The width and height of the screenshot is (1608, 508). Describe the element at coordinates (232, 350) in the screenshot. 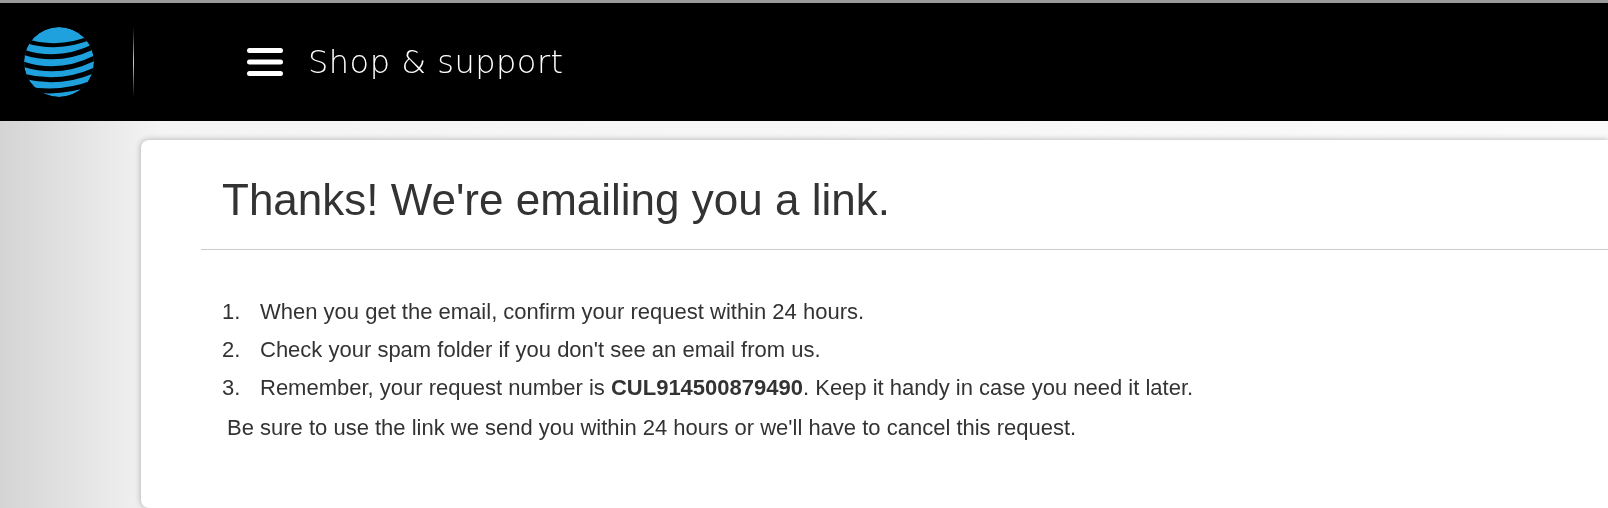

I see `step-number: 2.` at that location.